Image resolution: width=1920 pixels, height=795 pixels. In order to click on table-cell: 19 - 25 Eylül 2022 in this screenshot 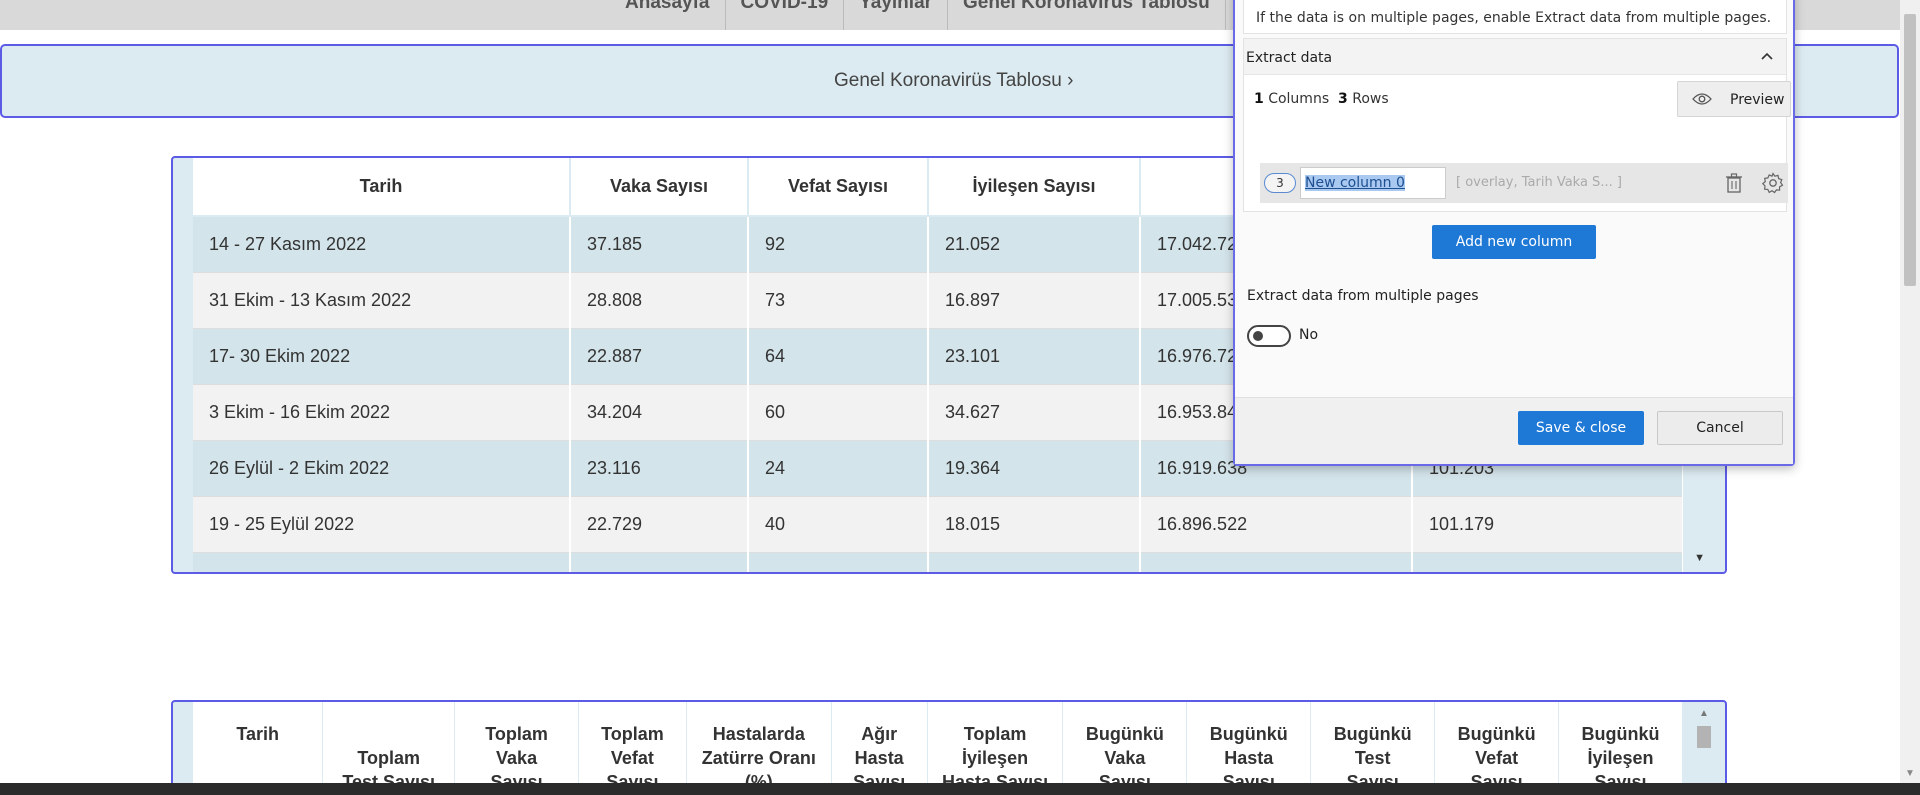, I will do `click(382, 524)`.